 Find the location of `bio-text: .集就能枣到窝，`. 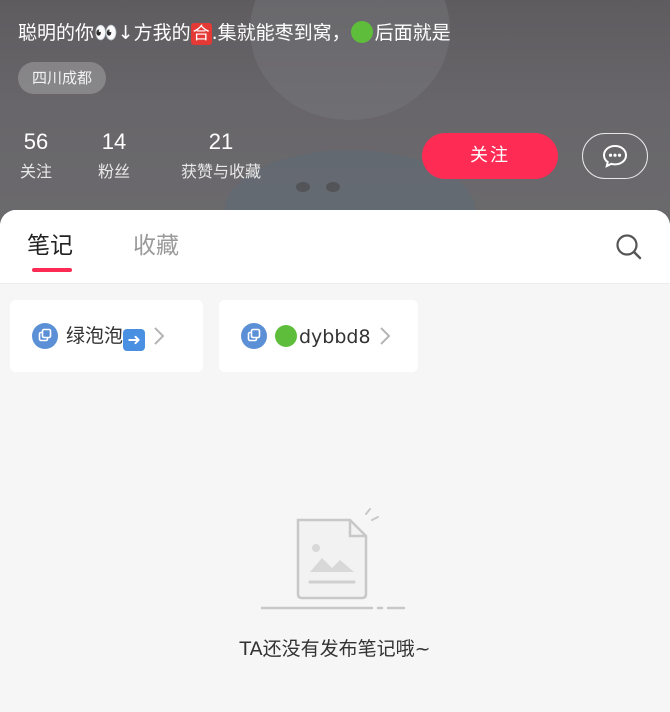

bio-text: .集就能枣到窝， is located at coordinates (281, 33).